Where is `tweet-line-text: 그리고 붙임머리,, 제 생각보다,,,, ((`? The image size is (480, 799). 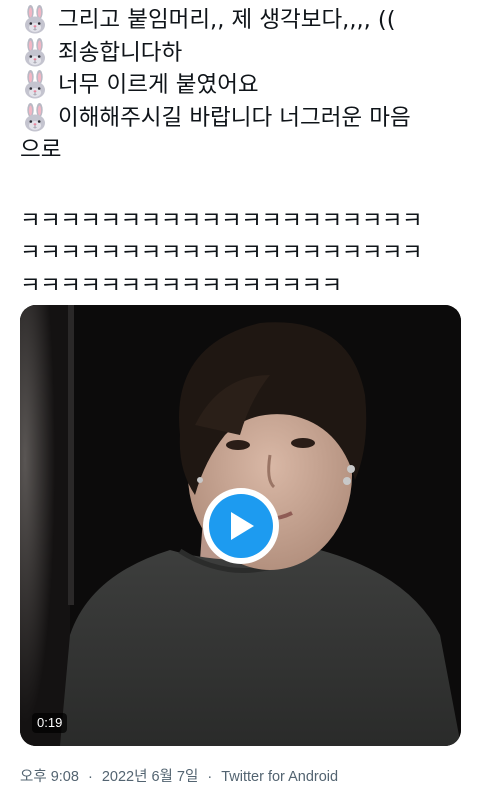 tweet-line-text: 그리고 붙임머리,, 제 생각보다,,,, (( is located at coordinates (227, 20).